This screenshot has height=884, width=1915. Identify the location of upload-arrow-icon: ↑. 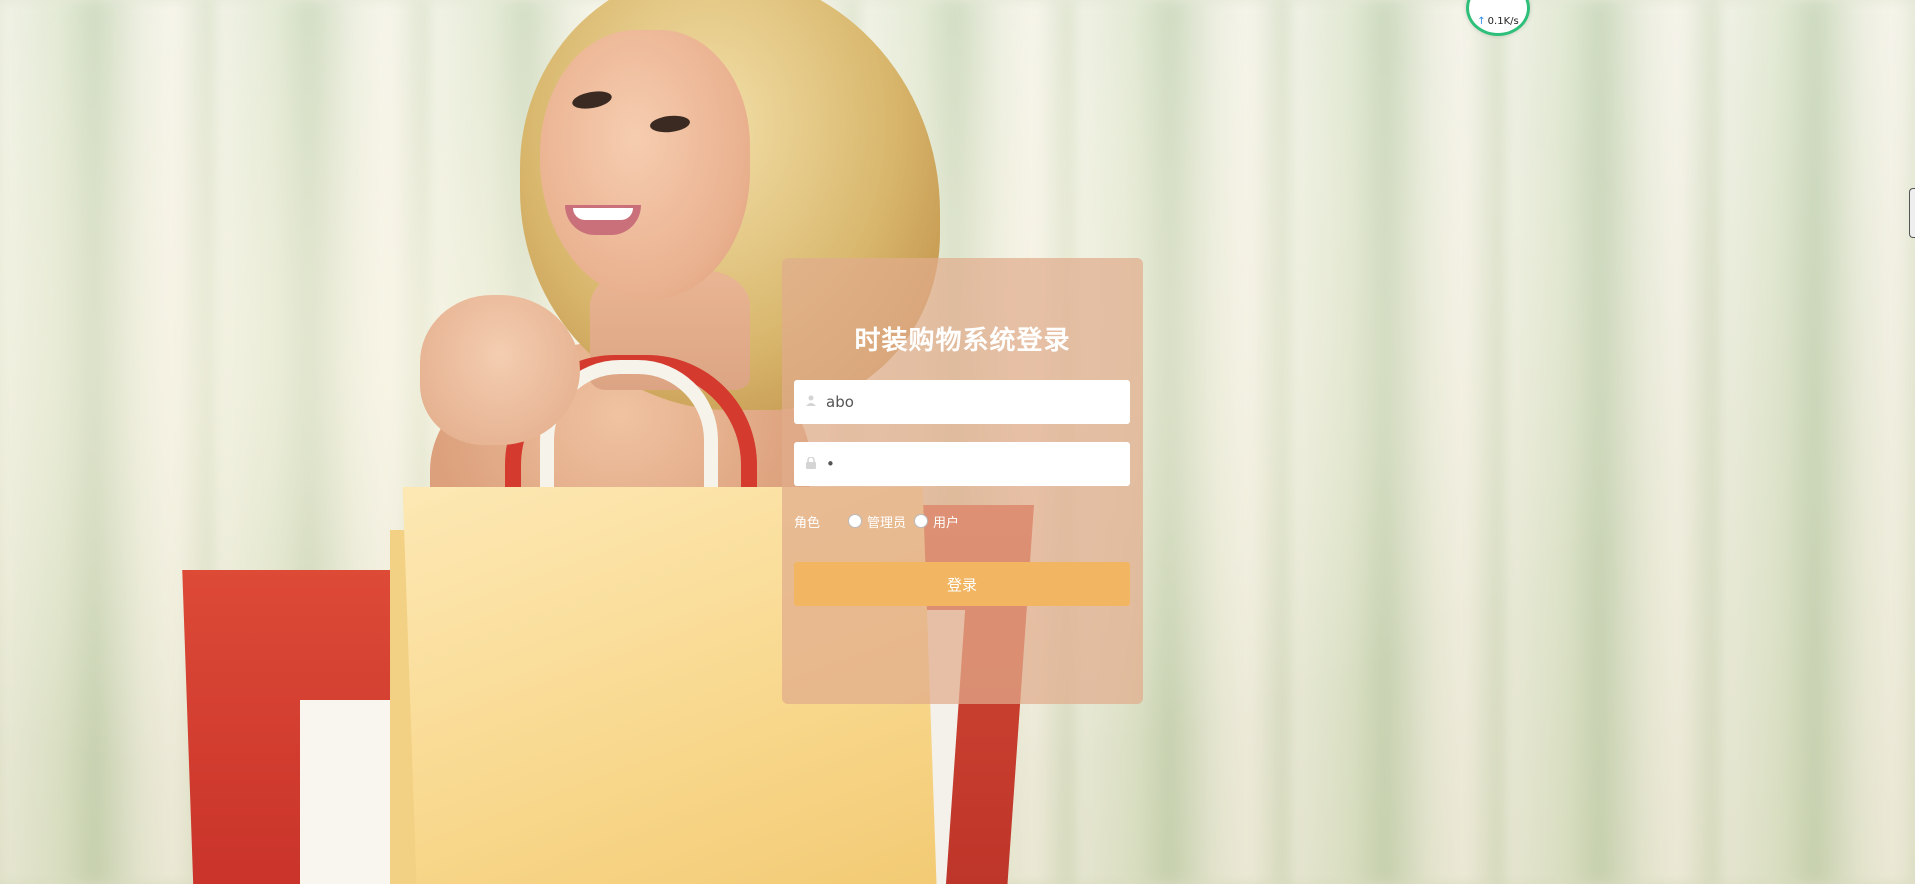
(1481, 21).